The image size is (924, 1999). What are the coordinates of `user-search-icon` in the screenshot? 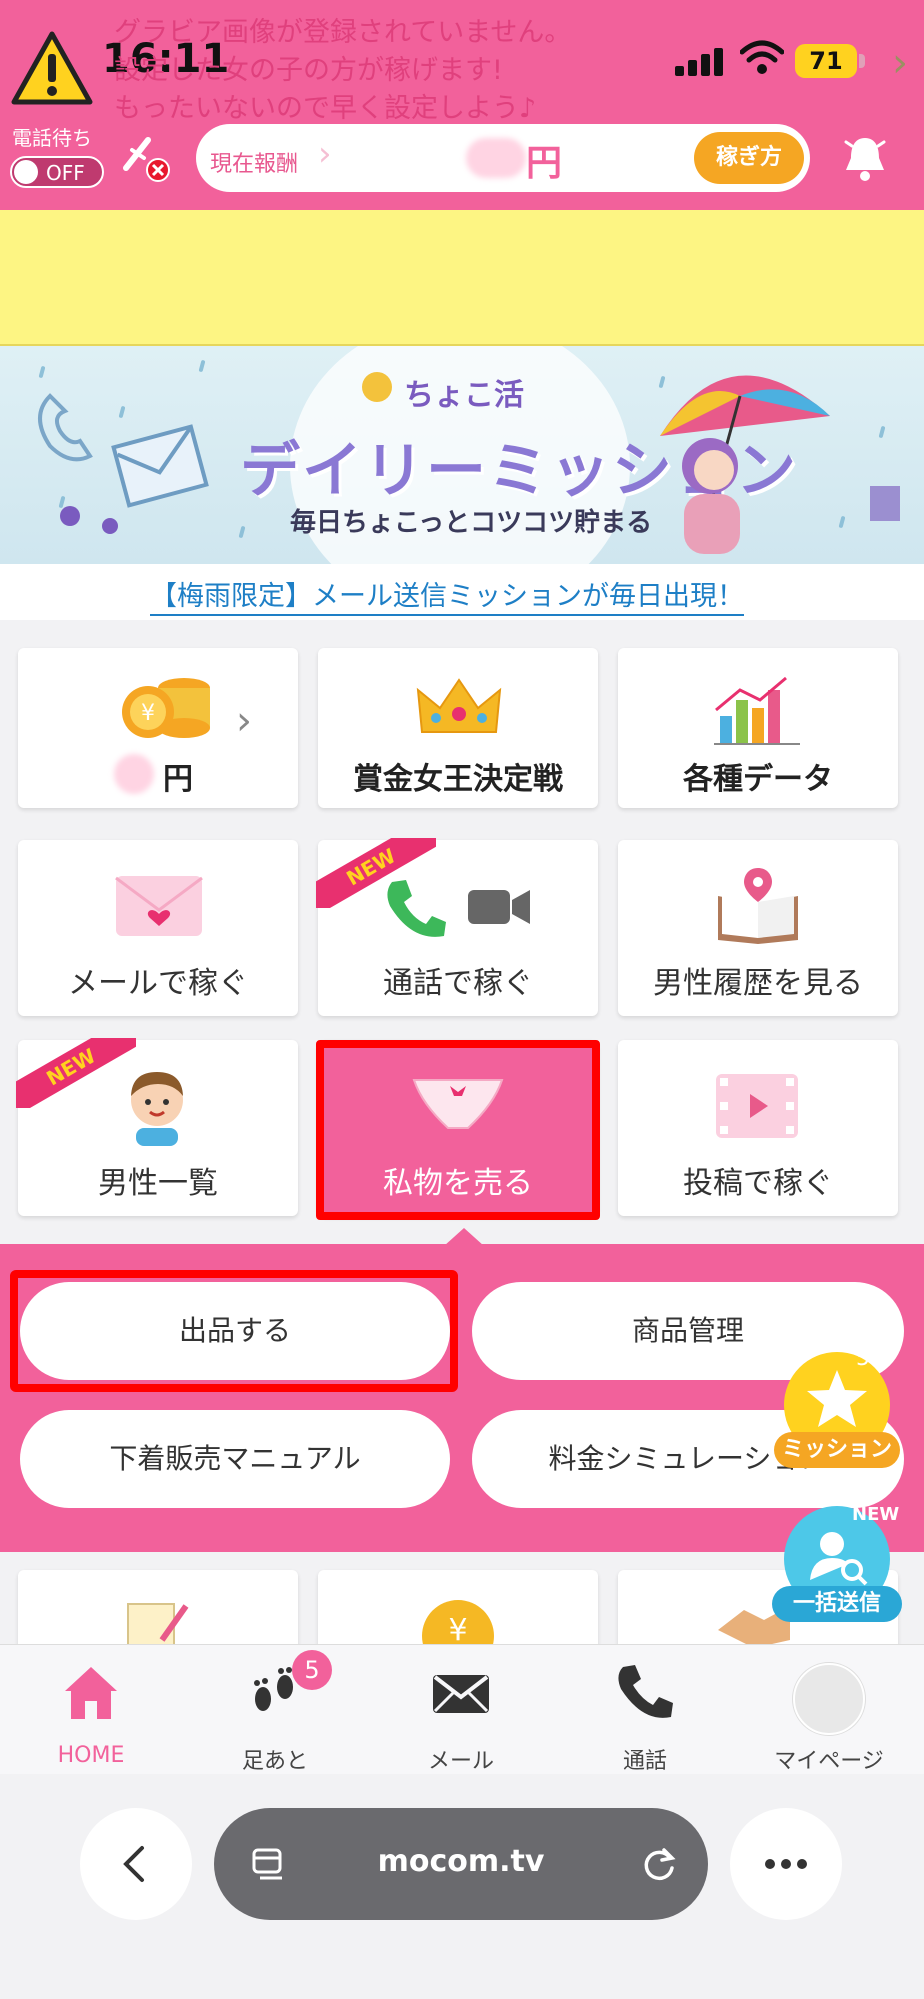 It's located at (839, 1559).